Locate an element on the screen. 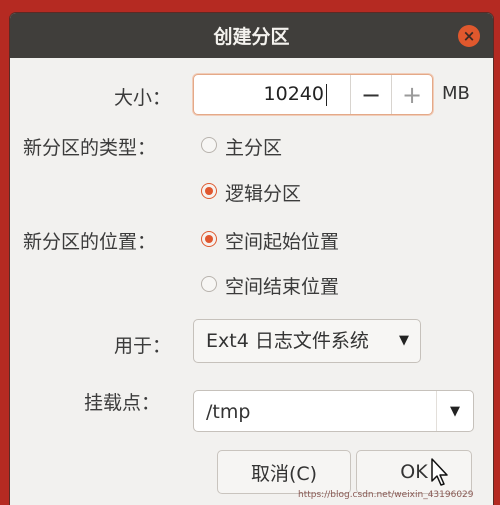  filesystem-dropdown: Ext4 日志文件系统 ▼ is located at coordinates (307, 341).